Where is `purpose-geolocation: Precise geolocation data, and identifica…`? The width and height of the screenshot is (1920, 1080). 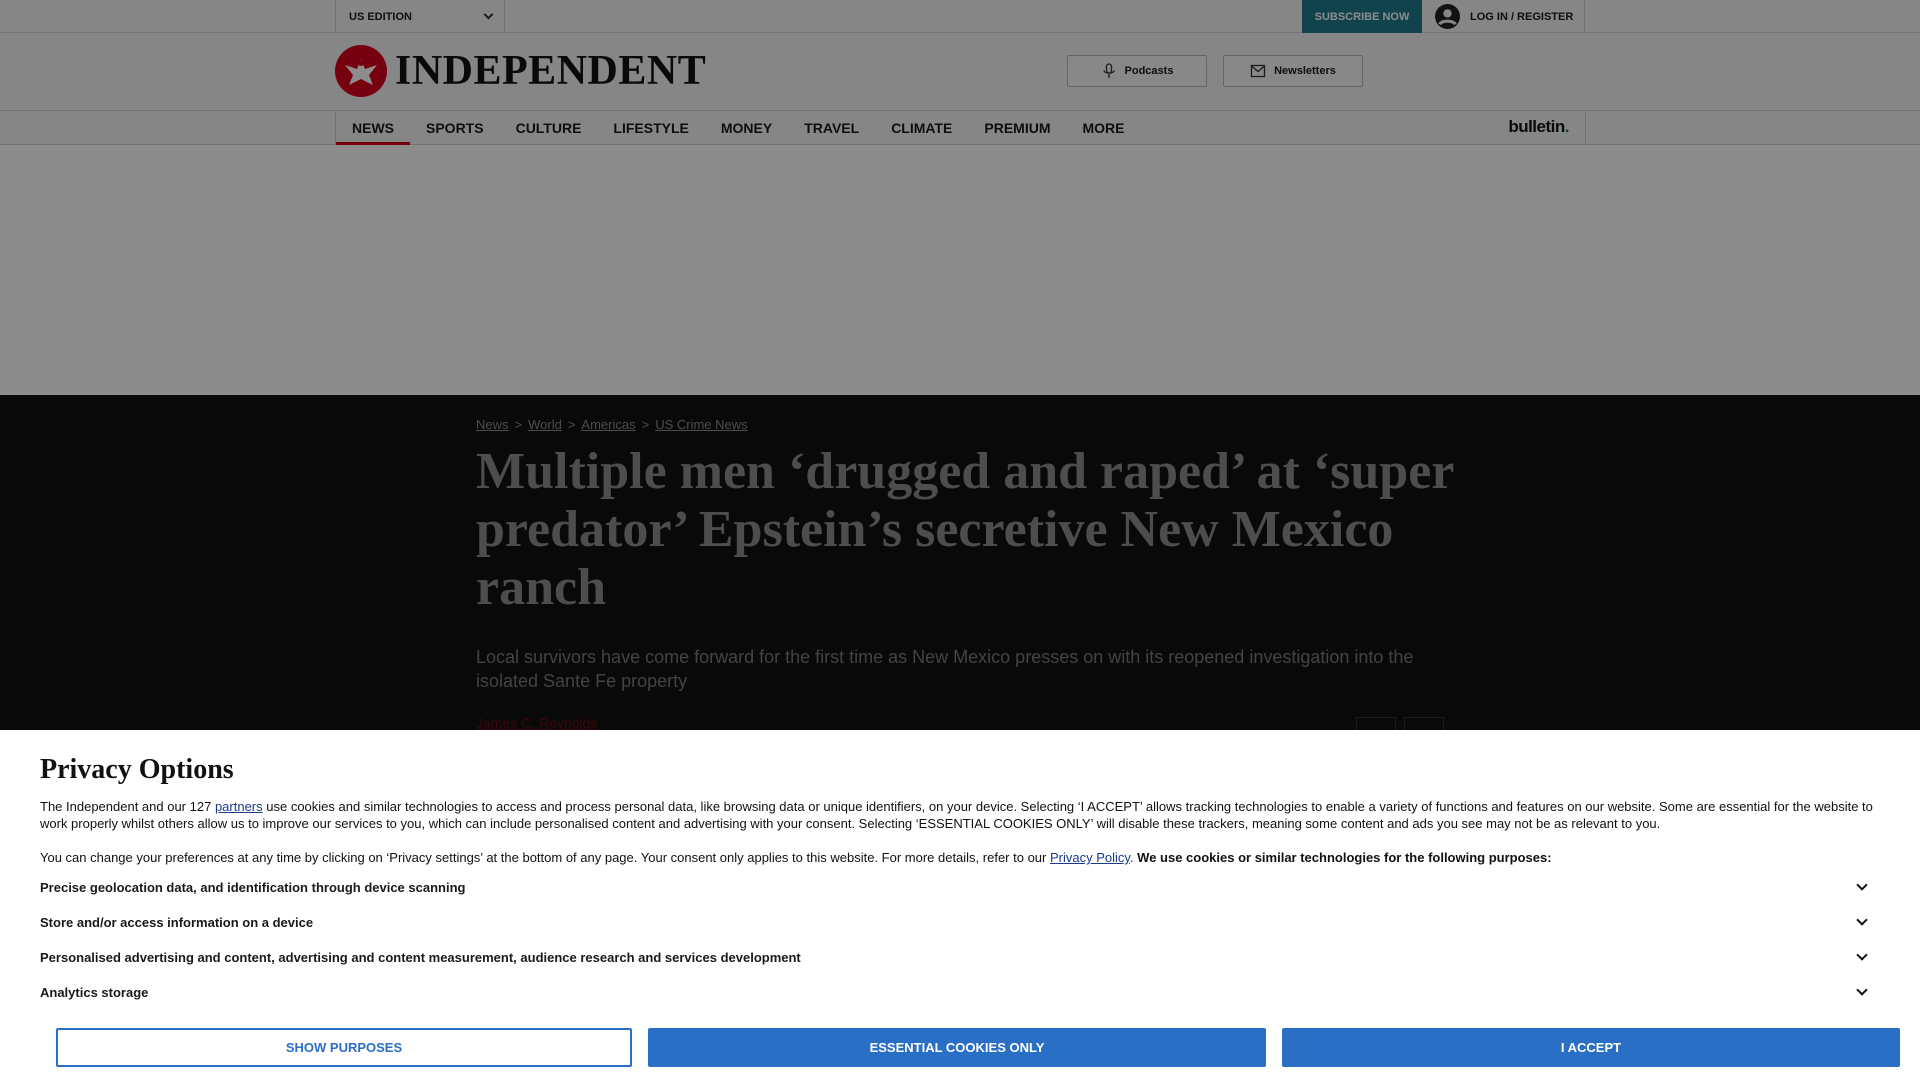 purpose-geolocation: Precise geolocation data, and identifica… is located at coordinates (960, 887).